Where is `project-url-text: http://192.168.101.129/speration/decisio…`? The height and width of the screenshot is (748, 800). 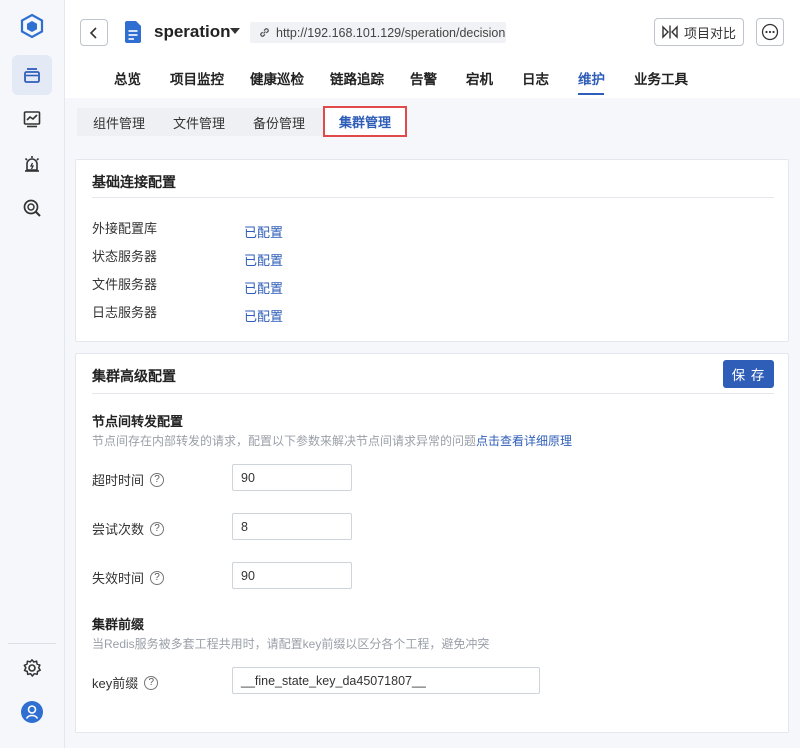 project-url-text: http://192.168.101.129/speration/decisio… is located at coordinates (391, 32).